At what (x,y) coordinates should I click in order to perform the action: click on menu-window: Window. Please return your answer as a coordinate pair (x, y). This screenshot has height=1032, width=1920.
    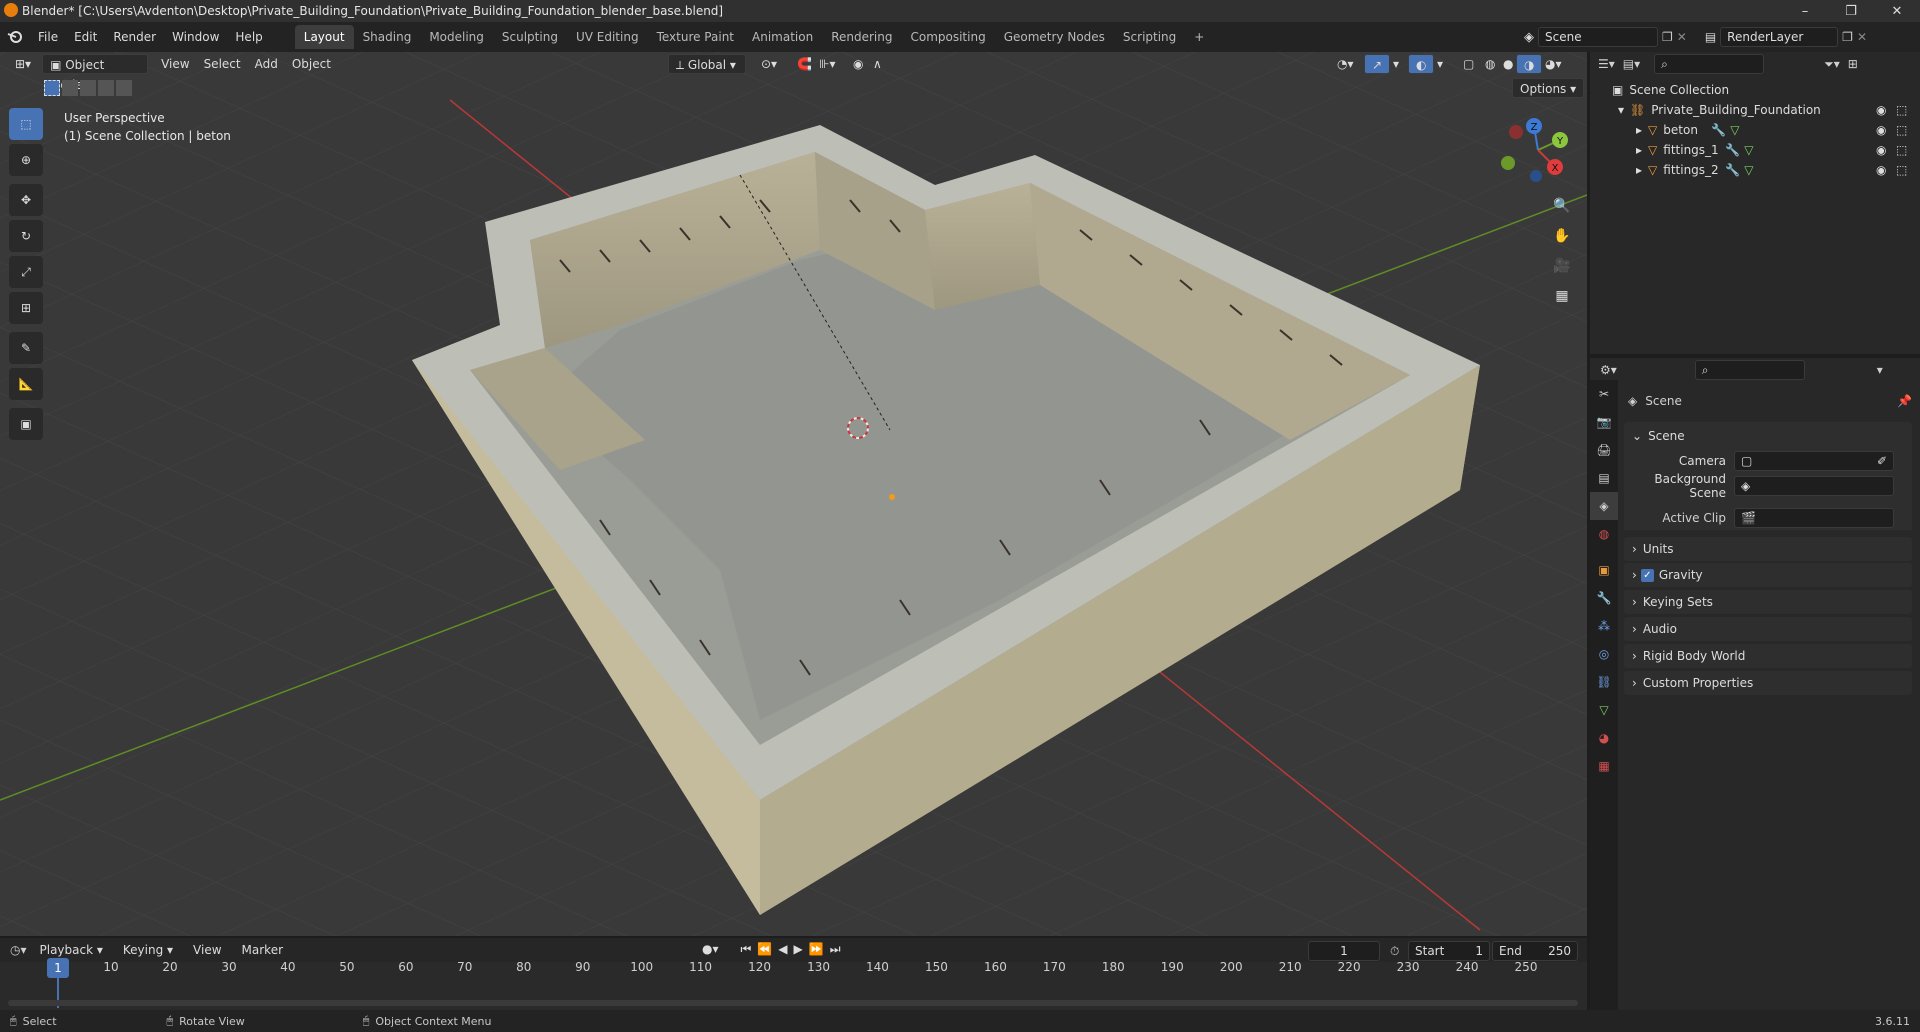
    Looking at the image, I should click on (195, 37).